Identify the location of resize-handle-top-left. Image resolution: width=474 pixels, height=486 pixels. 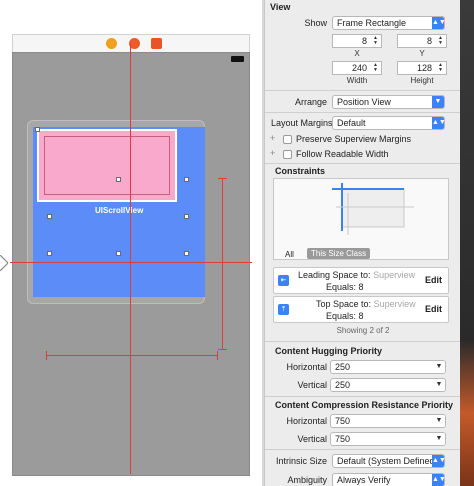
(37, 129).